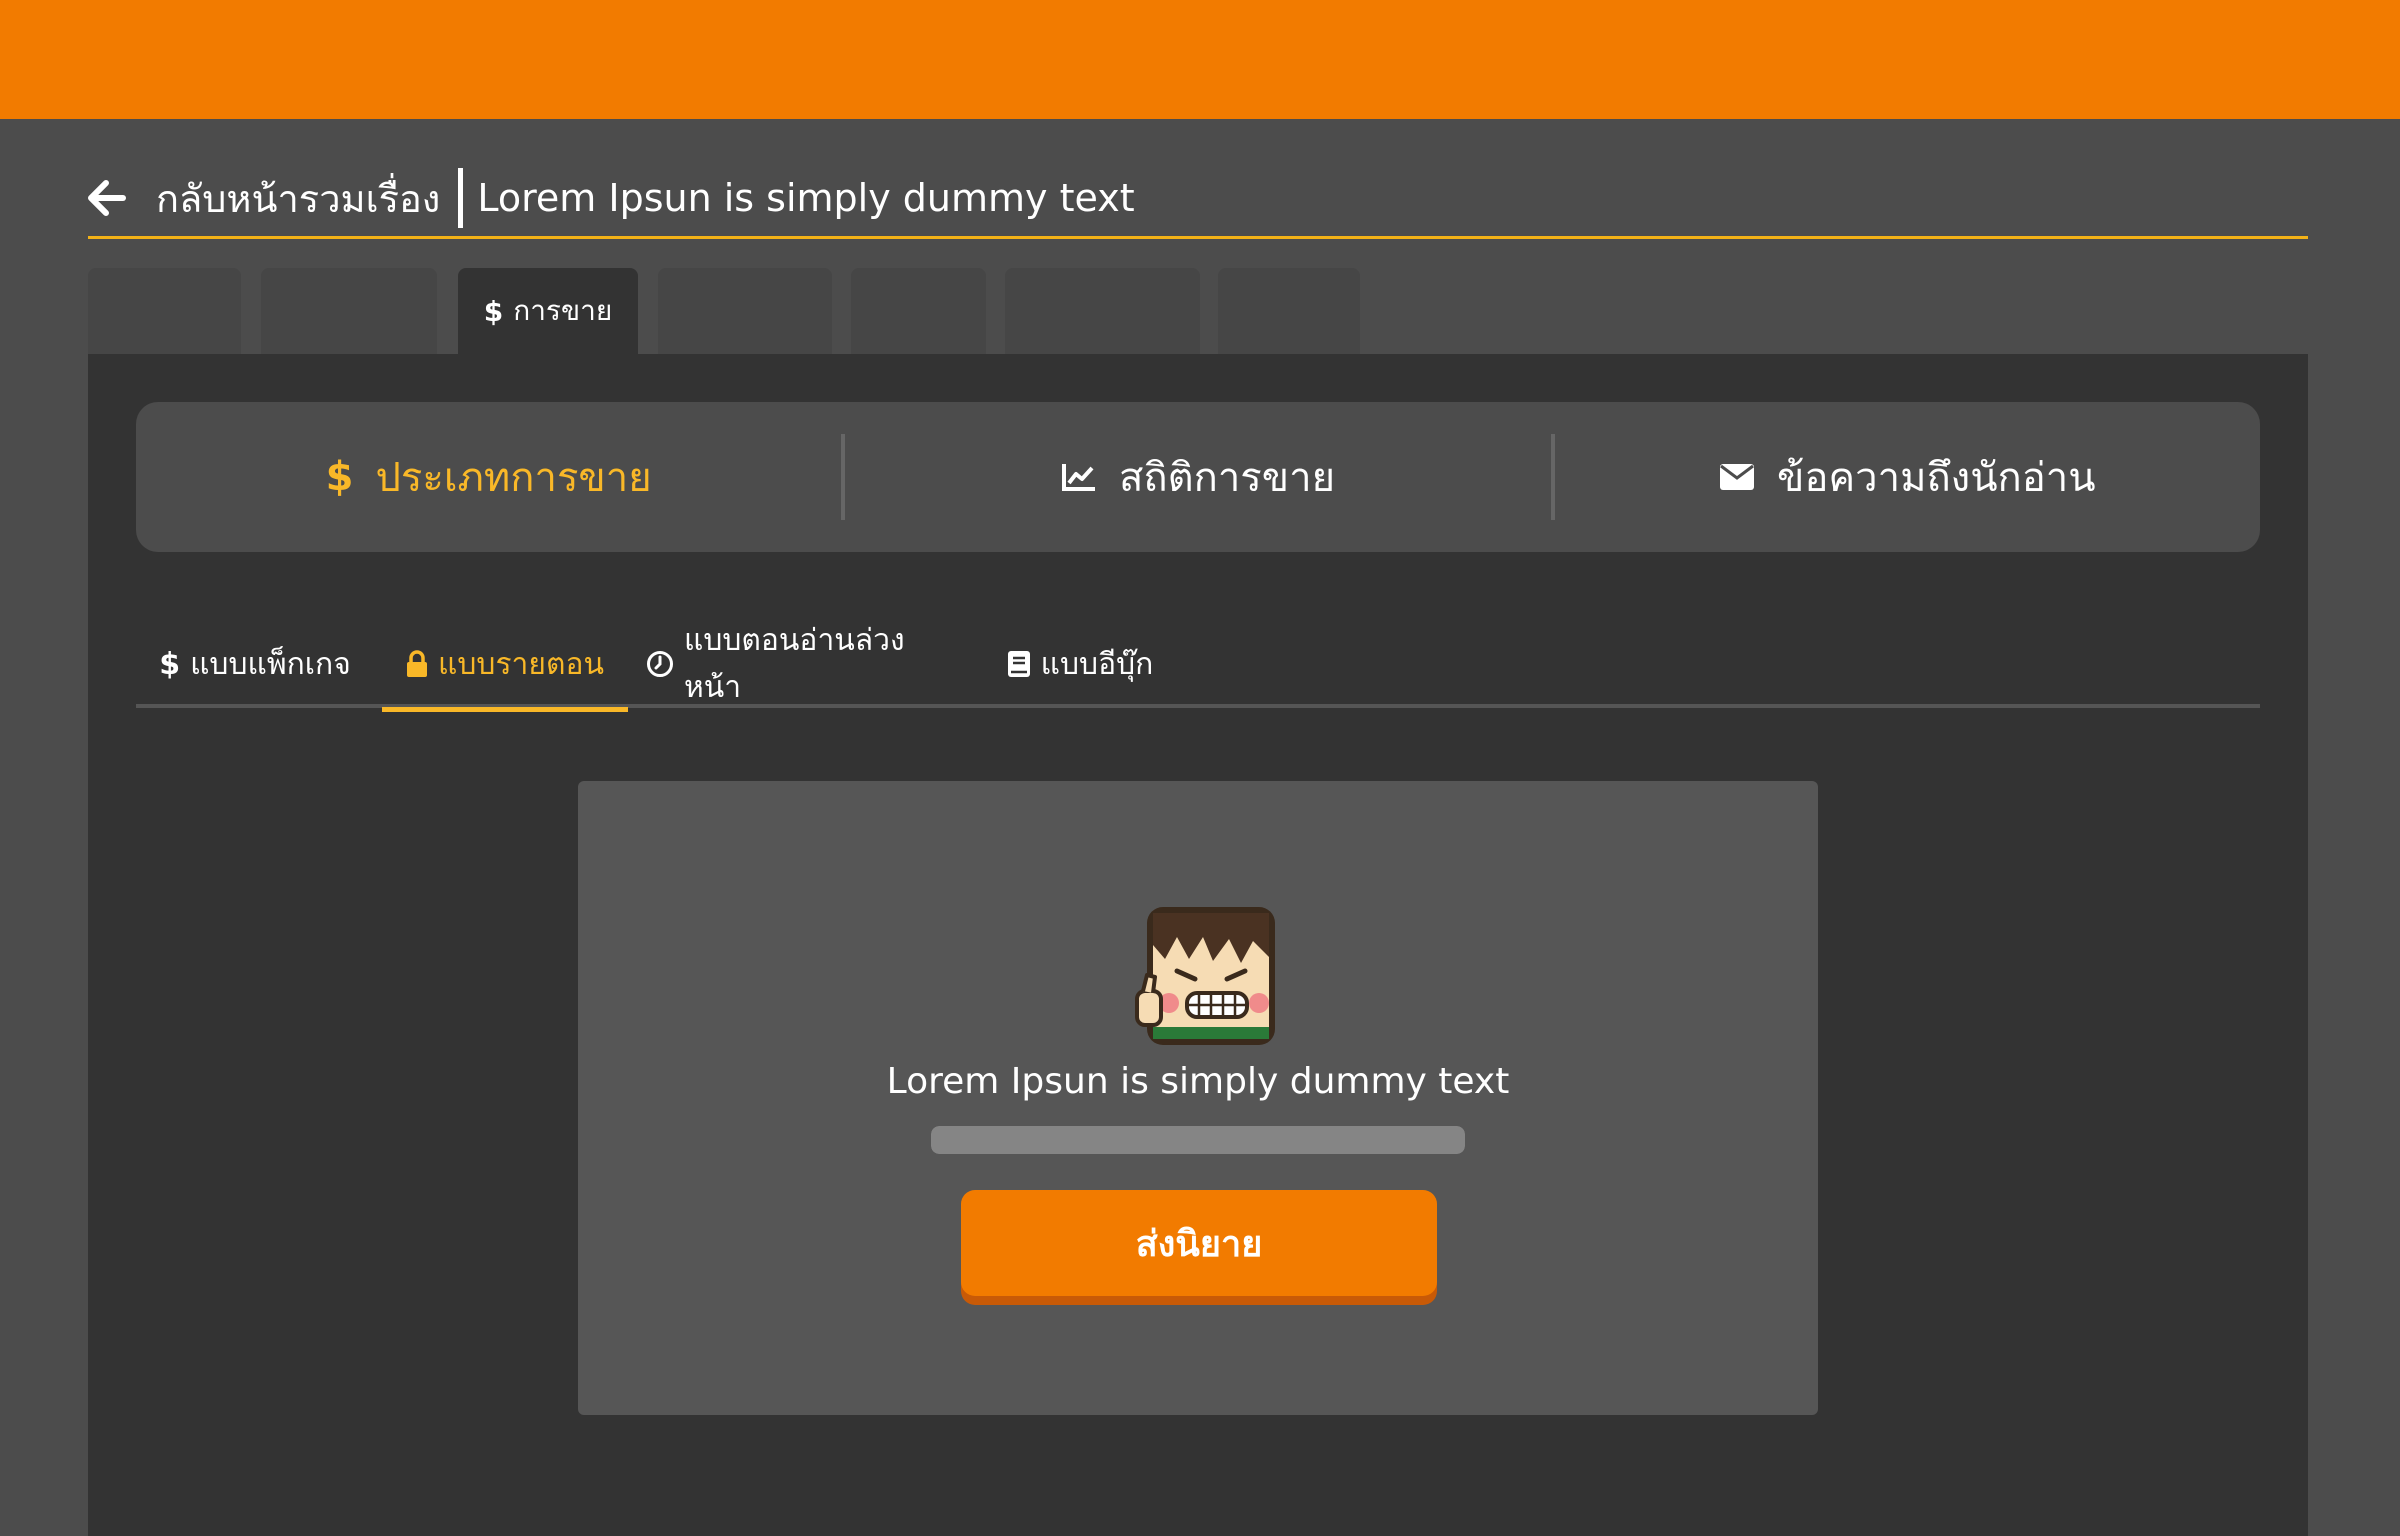 The height and width of the screenshot is (1536, 2400). Describe the element at coordinates (1019, 664) in the screenshot. I see `book-icon` at that location.